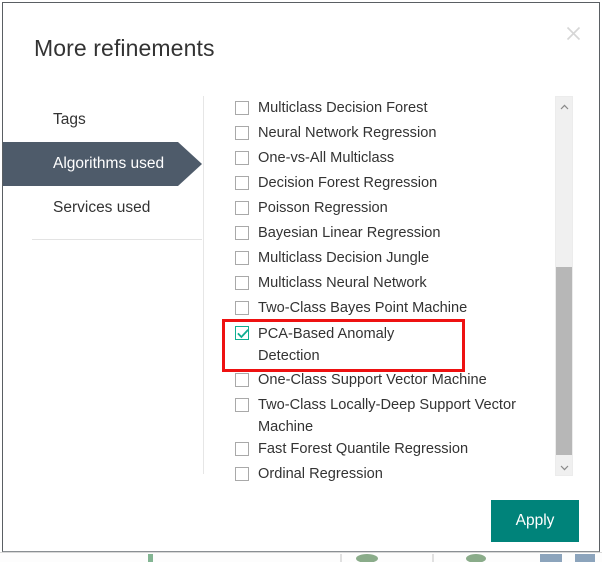 The height and width of the screenshot is (562, 602). What do you see at coordinates (117, 120) in the screenshot?
I see `tab-item-tags: Tags` at bounding box center [117, 120].